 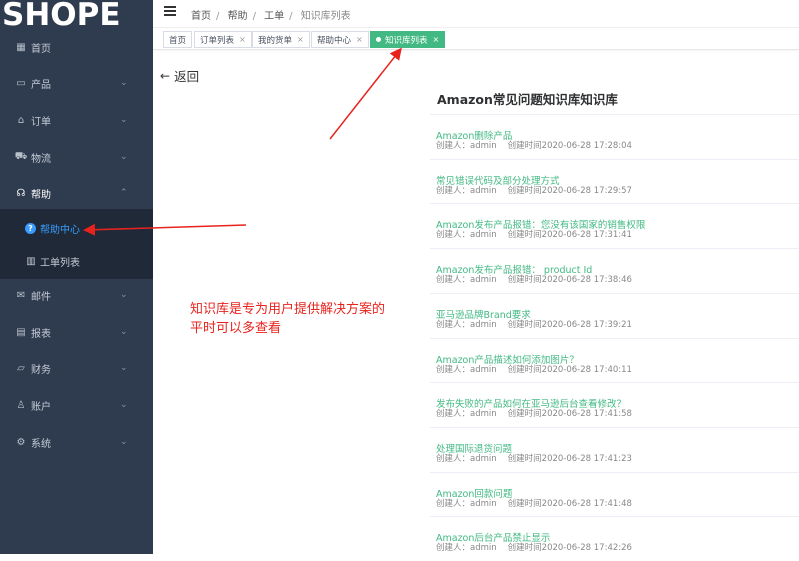 What do you see at coordinates (21, 47) in the screenshot?
I see `dashboard-icon: ▦` at bounding box center [21, 47].